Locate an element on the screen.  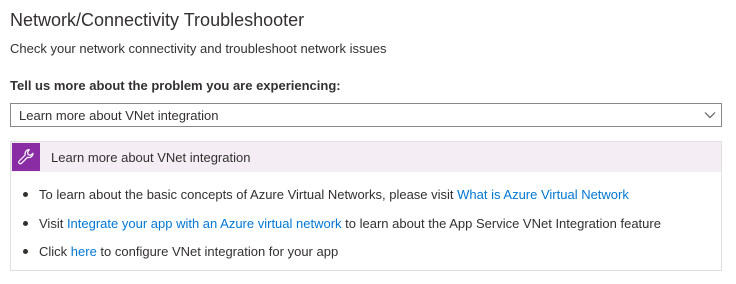
wrench-icon is located at coordinates (26, 157).